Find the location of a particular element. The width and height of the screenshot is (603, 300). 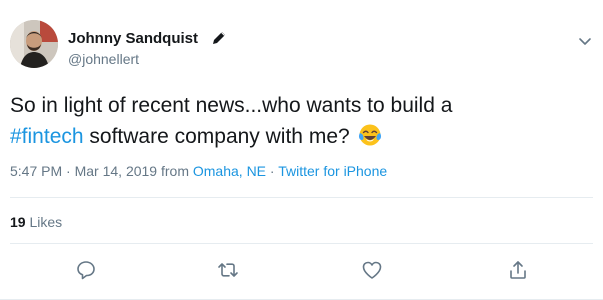

location-link: Omaha, NE is located at coordinates (229, 171).